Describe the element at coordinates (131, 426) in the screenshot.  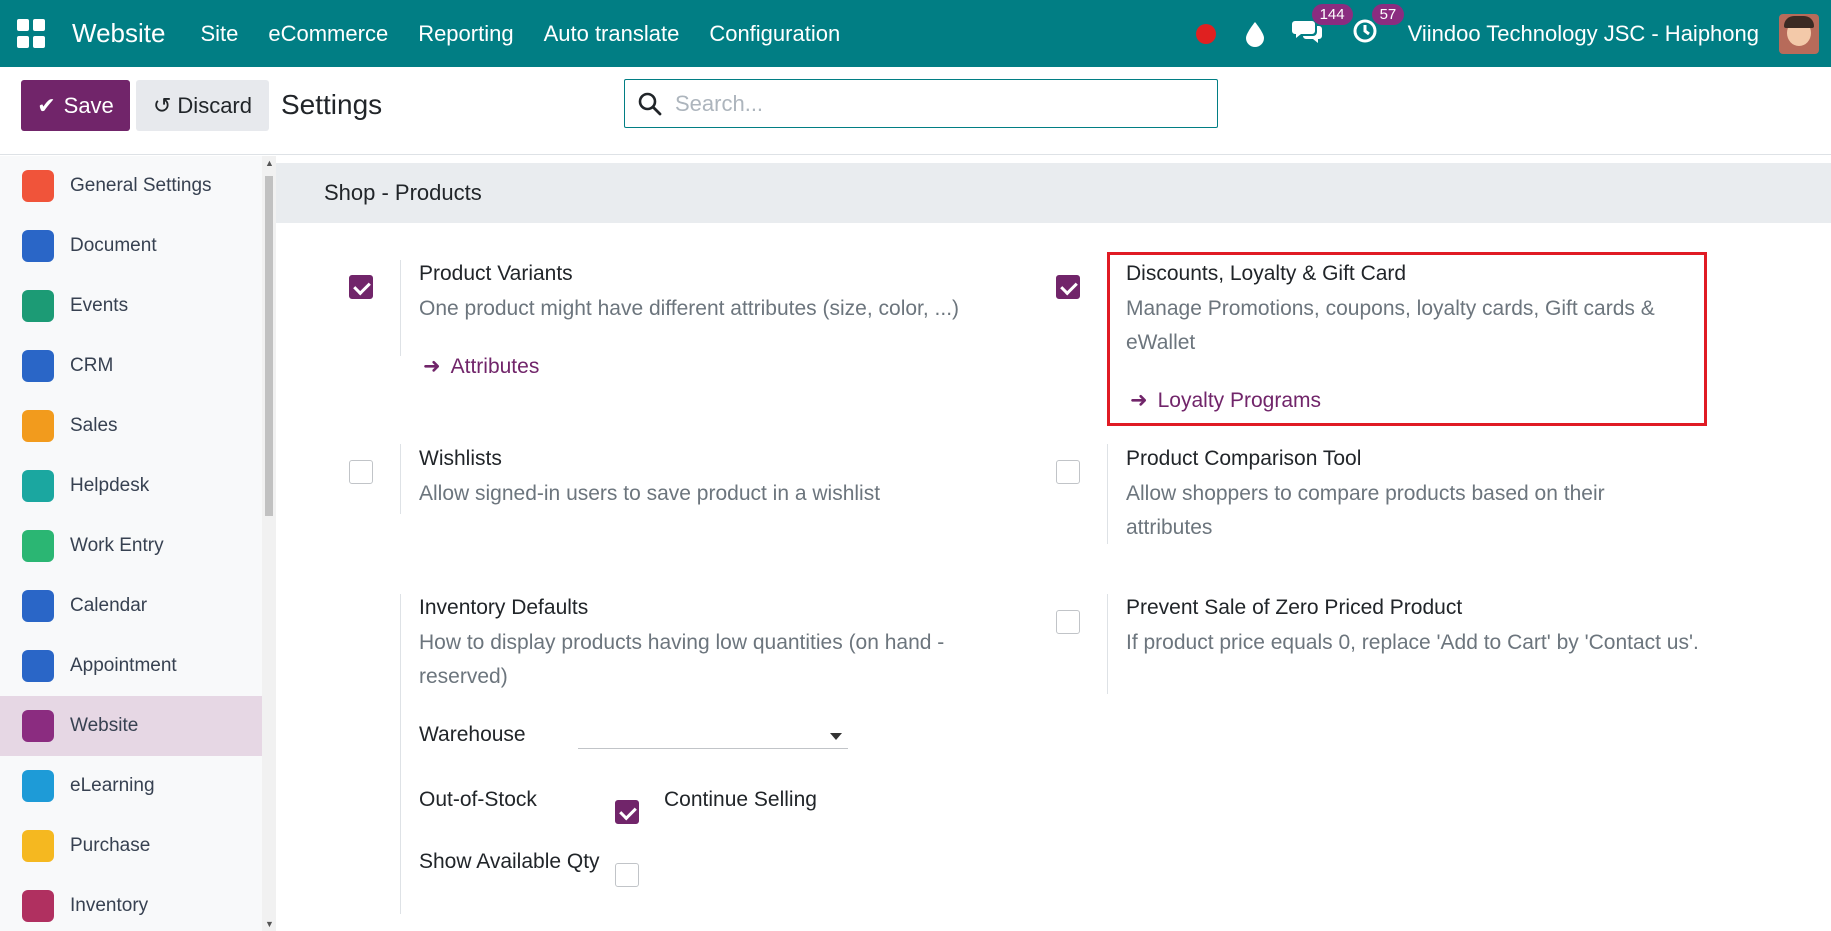
I see `sidebar-item-sales: Sales` at that location.